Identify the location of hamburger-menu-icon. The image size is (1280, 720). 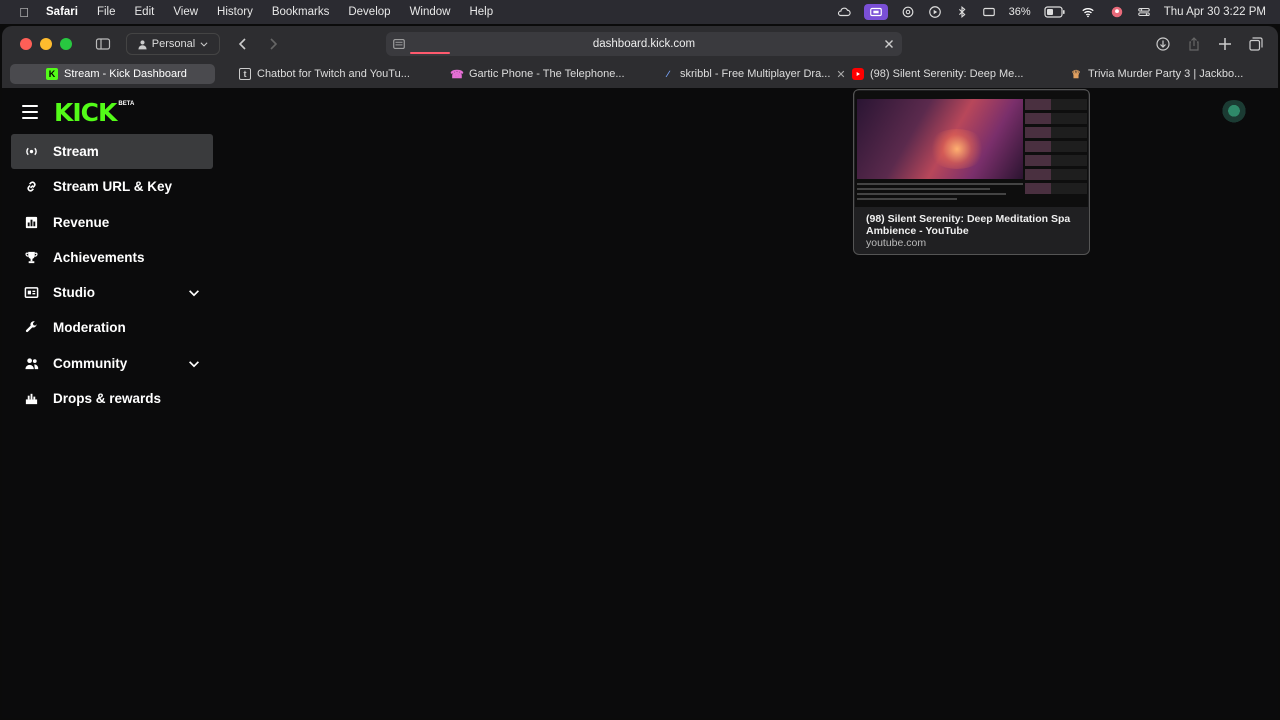
(30, 112).